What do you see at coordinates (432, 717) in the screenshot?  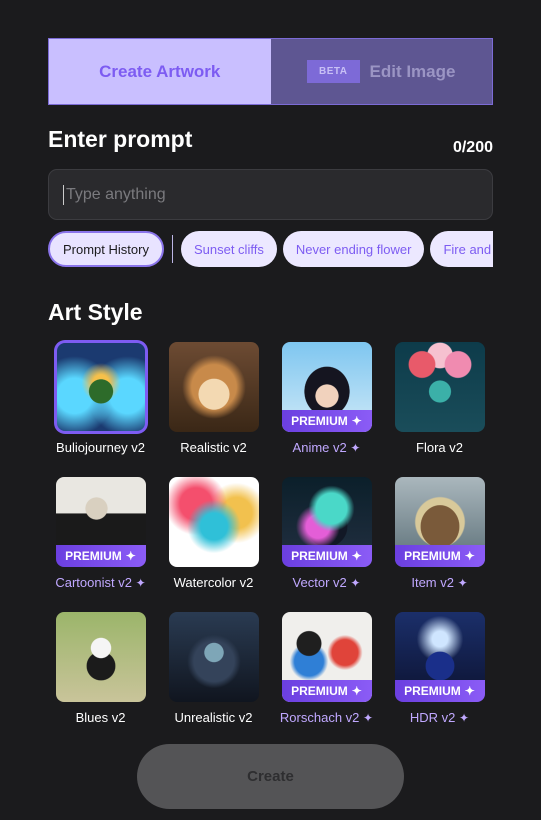 I see `style-label-text: HDR v2` at bounding box center [432, 717].